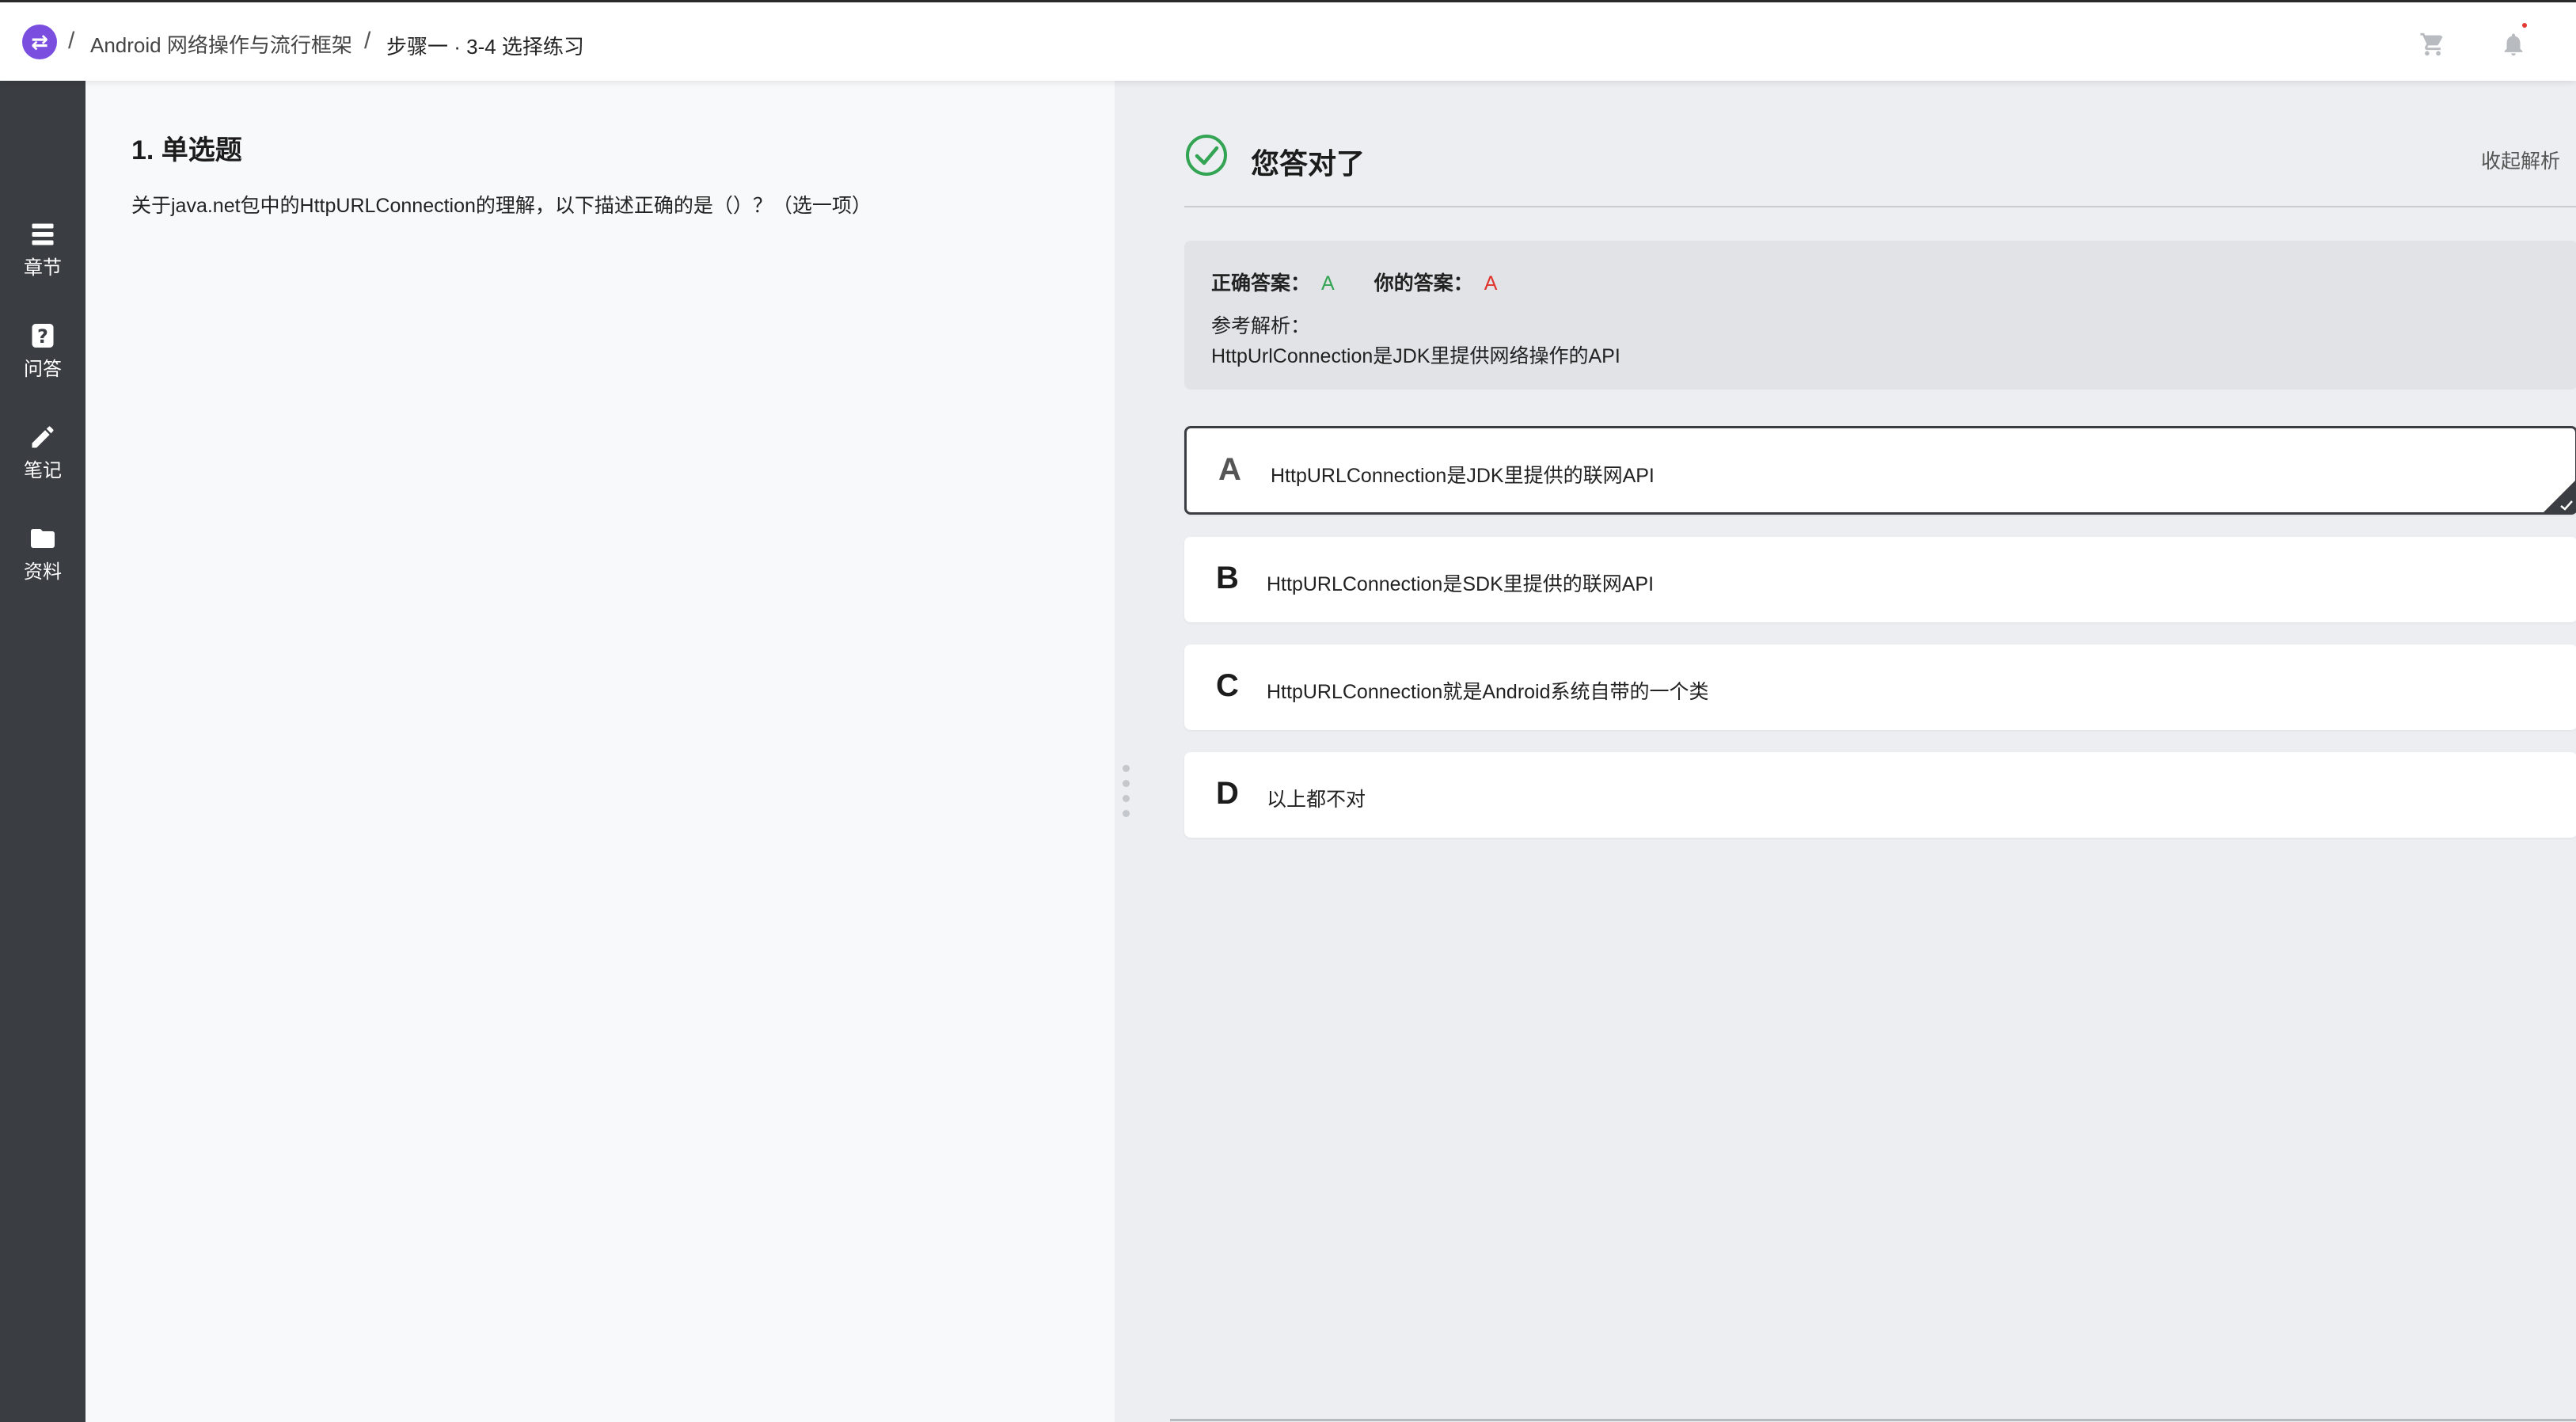 This screenshot has height=1422, width=2576. What do you see at coordinates (1227, 578) in the screenshot?
I see `option-letter: B` at bounding box center [1227, 578].